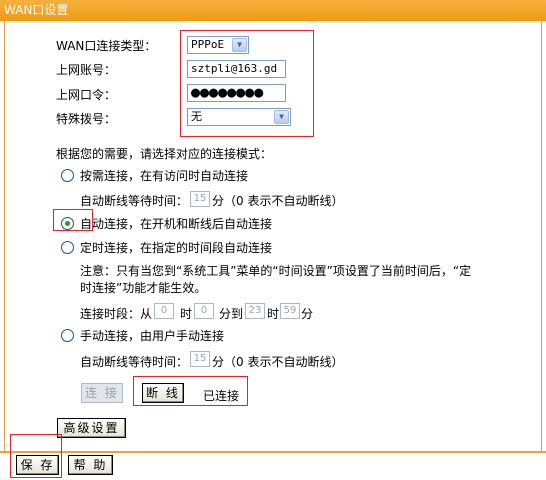 The height and width of the screenshot is (480, 546). What do you see at coordinates (67, 175) in the screenshot?
I see `radio-on-demand` at bounding box center [67, 175].